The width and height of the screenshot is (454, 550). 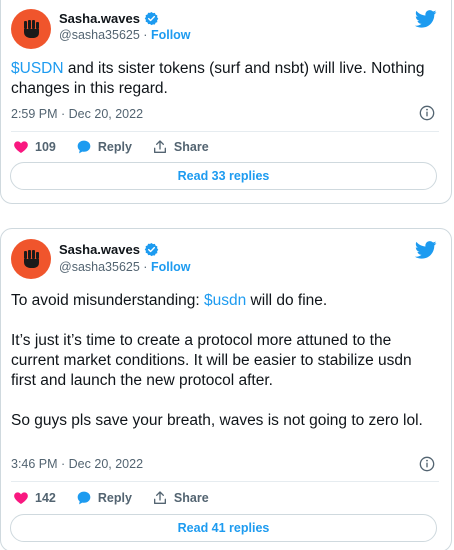 I want to click on timestamp: 3:46 PM · Dec 20, 2022, so click(x=77, y=464).